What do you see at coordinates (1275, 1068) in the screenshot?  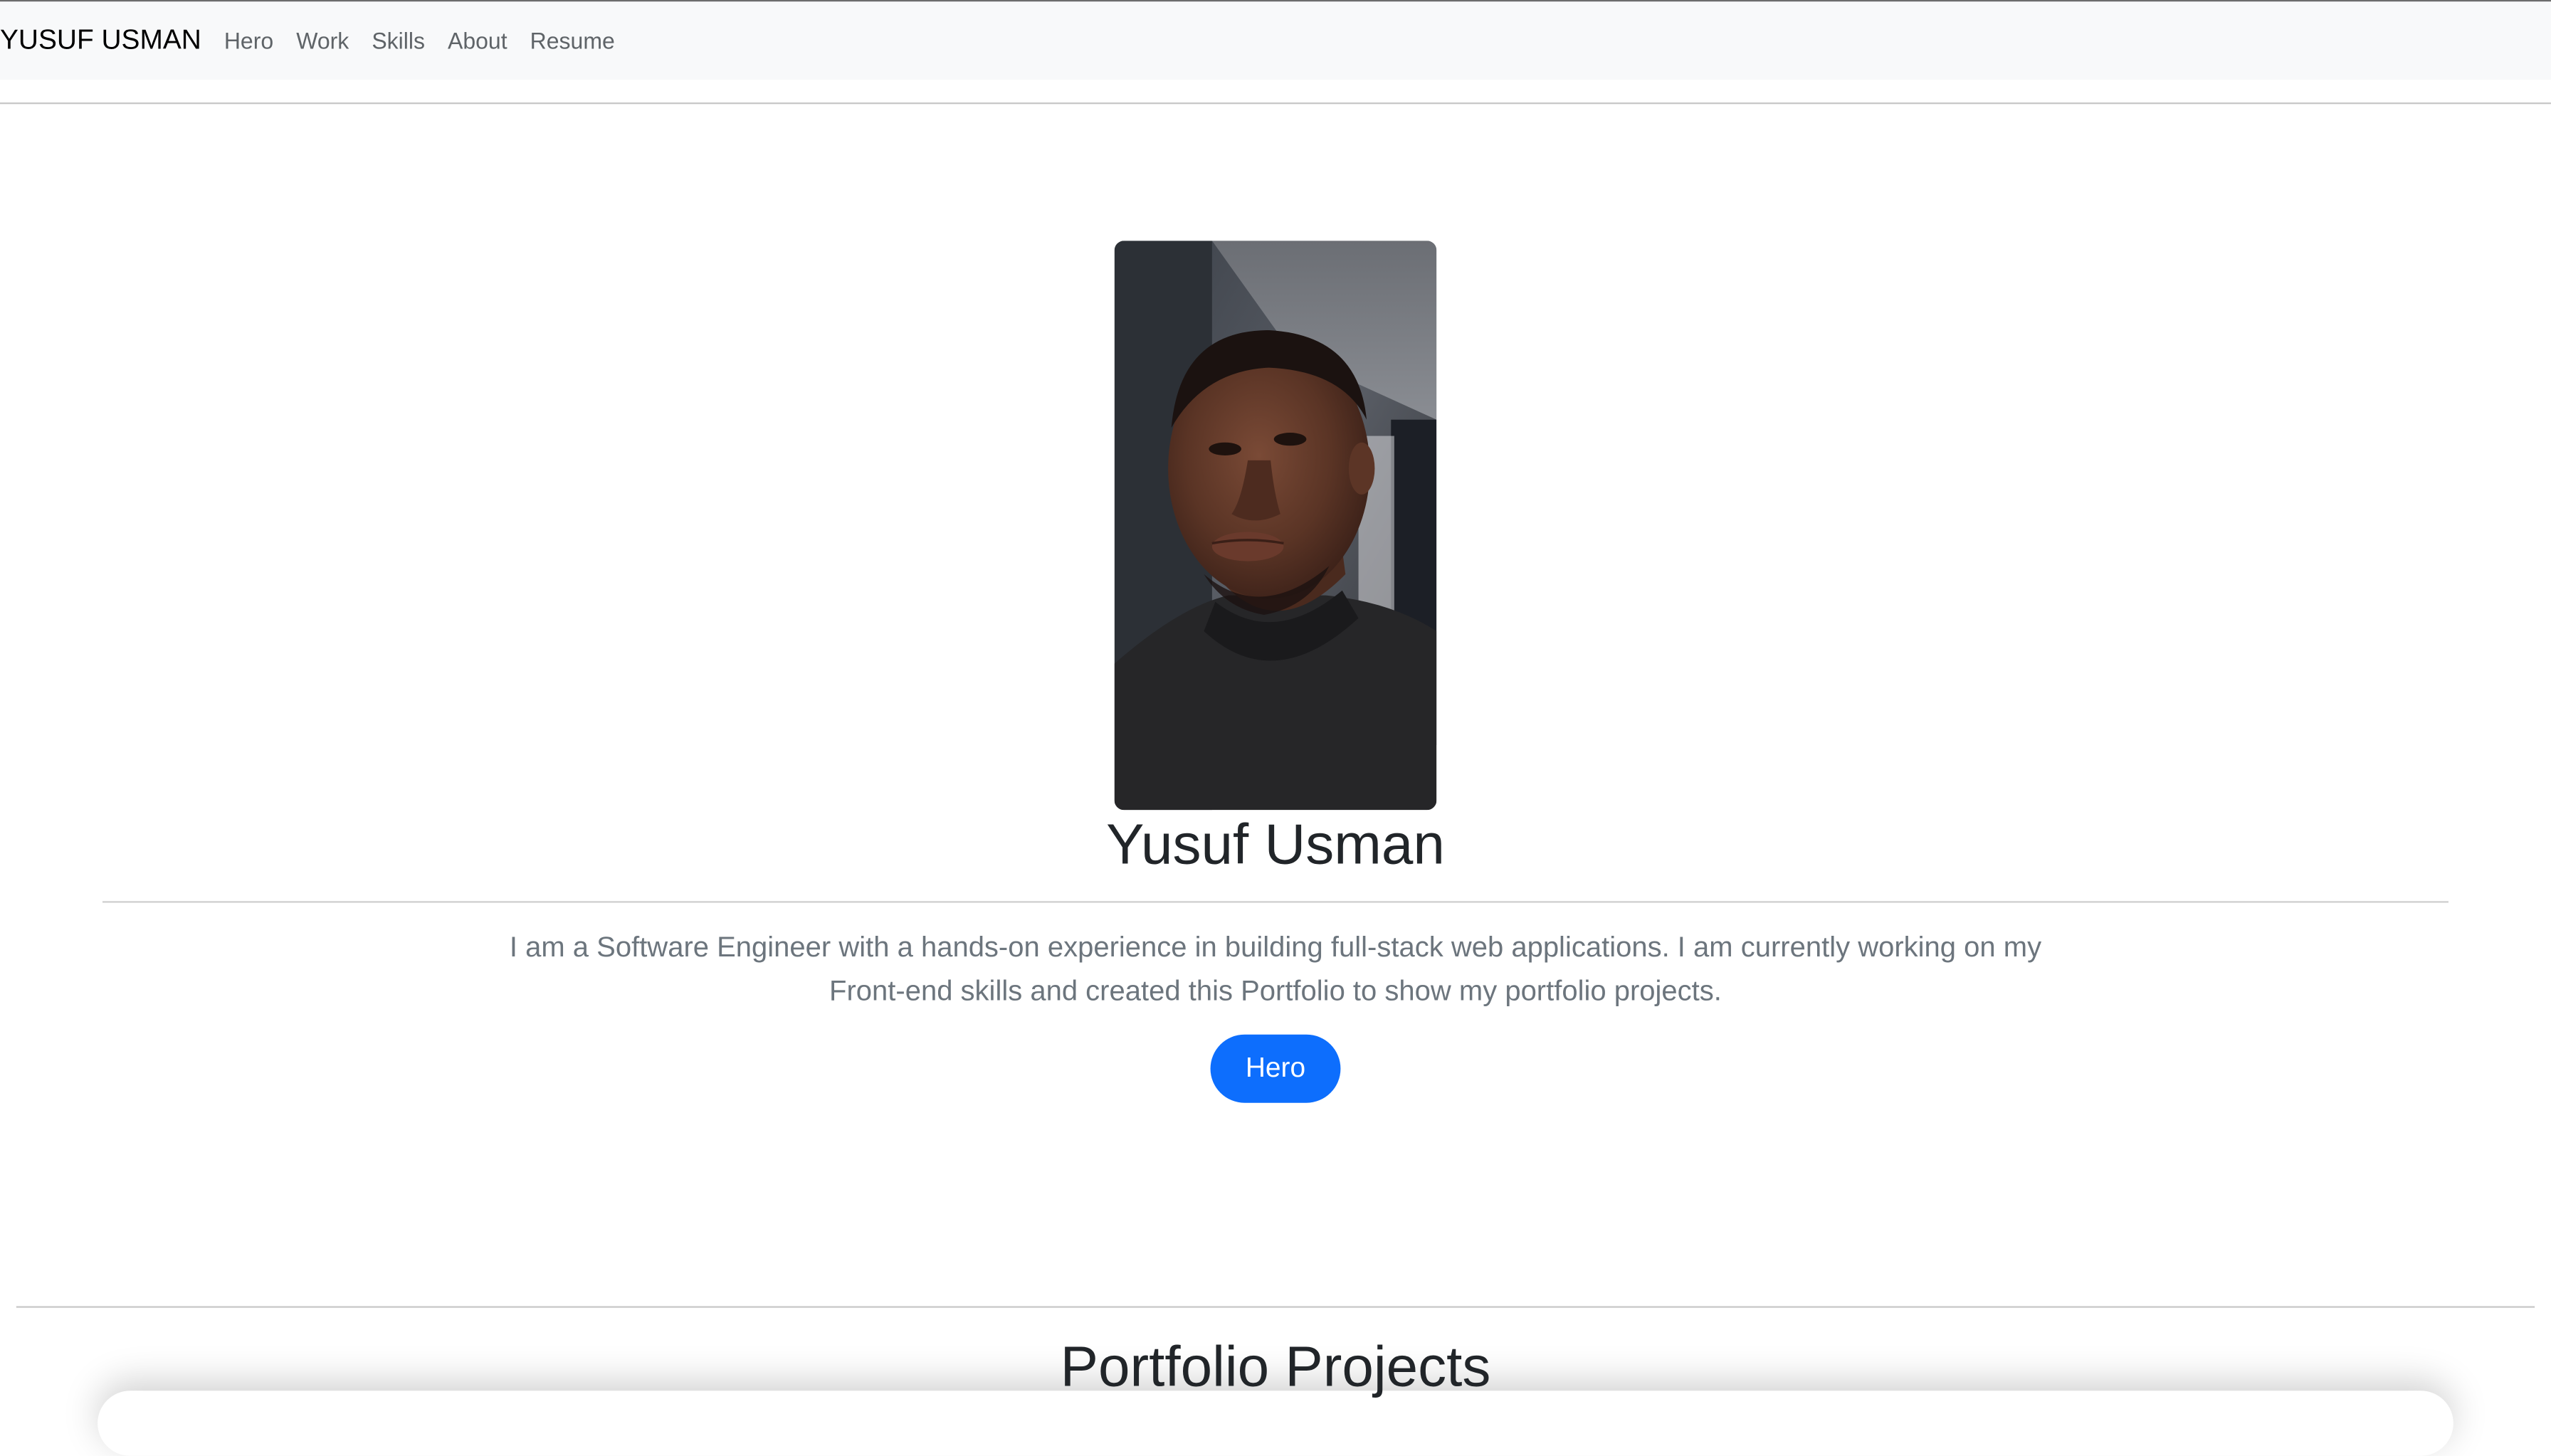 I see `hero-button: Hero` at bounding box center [1275, 1068].